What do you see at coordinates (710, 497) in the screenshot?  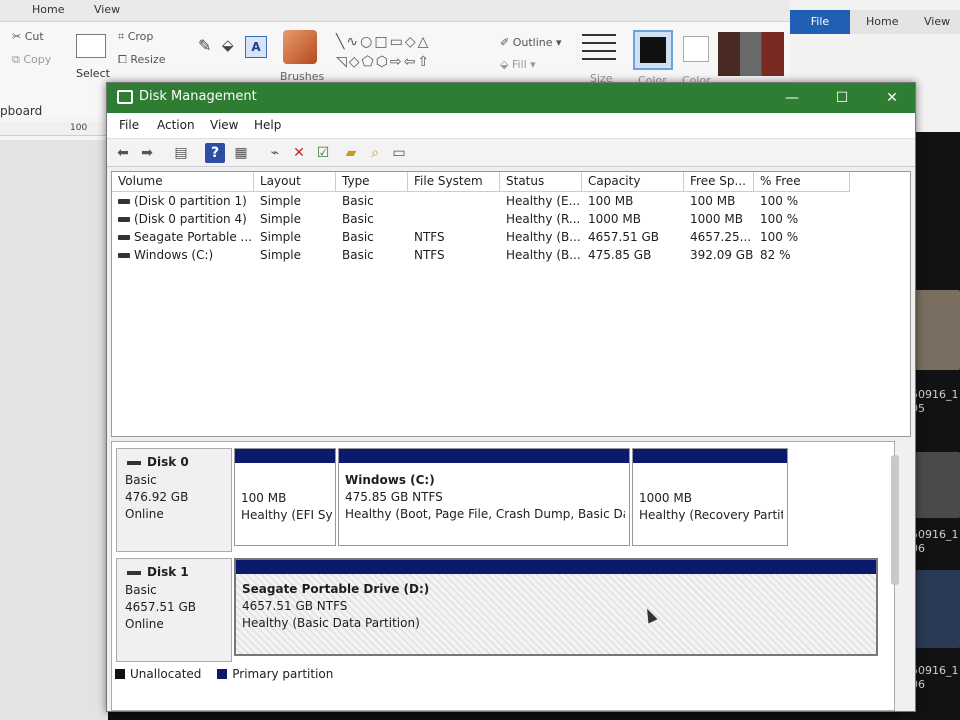 I see `partition-recovery: 1000 MB Healthy (Recovery Partitic` at bounding box center [710, 497].